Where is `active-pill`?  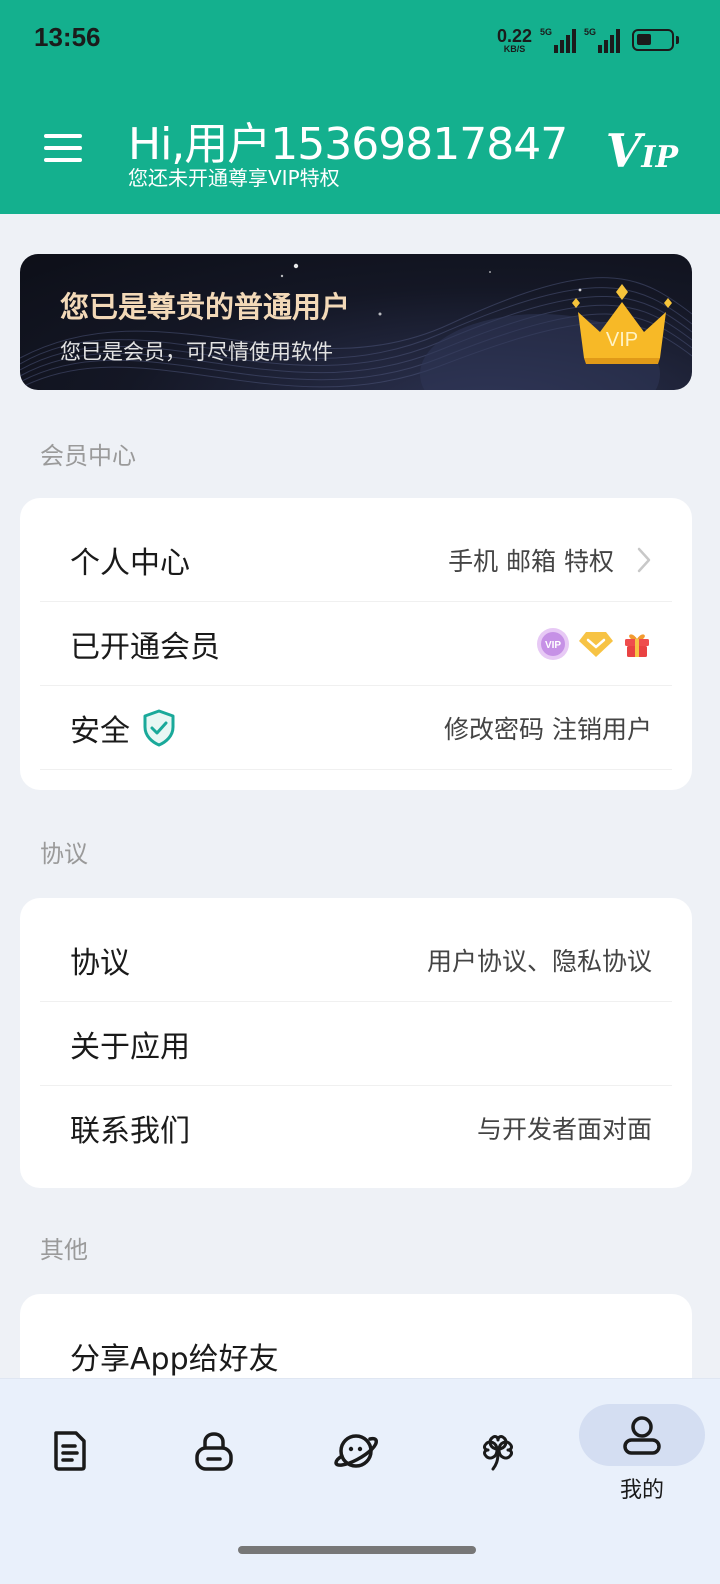
active-pill is located at coordinates (642, 1435).